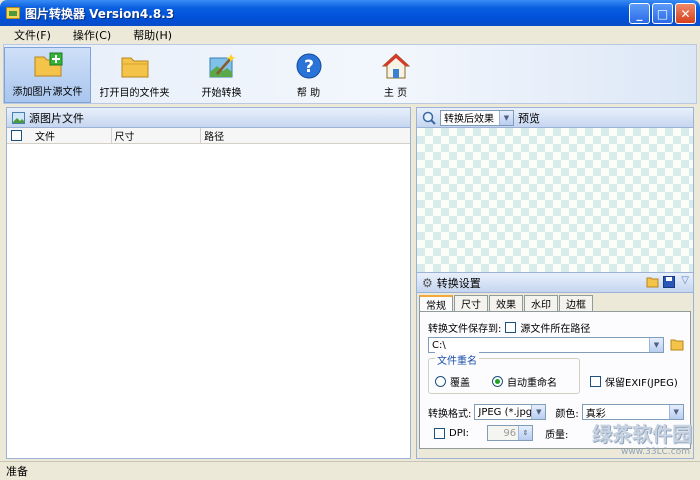 The width and height of the screenshot is (700, 480). Describe the element at coordinates (465, 329) in the screenshot. I see `save-to-label: 转换文件保存到:` at that location.